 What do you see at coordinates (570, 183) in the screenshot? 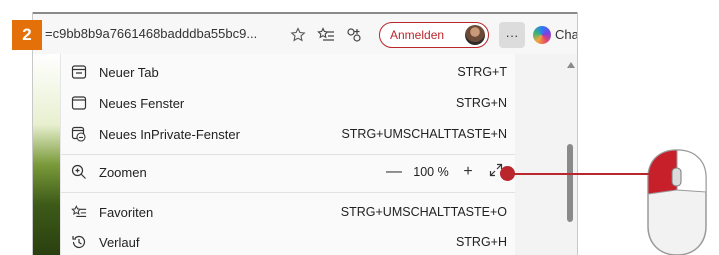
I see `scroll-thumb` at bounding box center [570, 183].